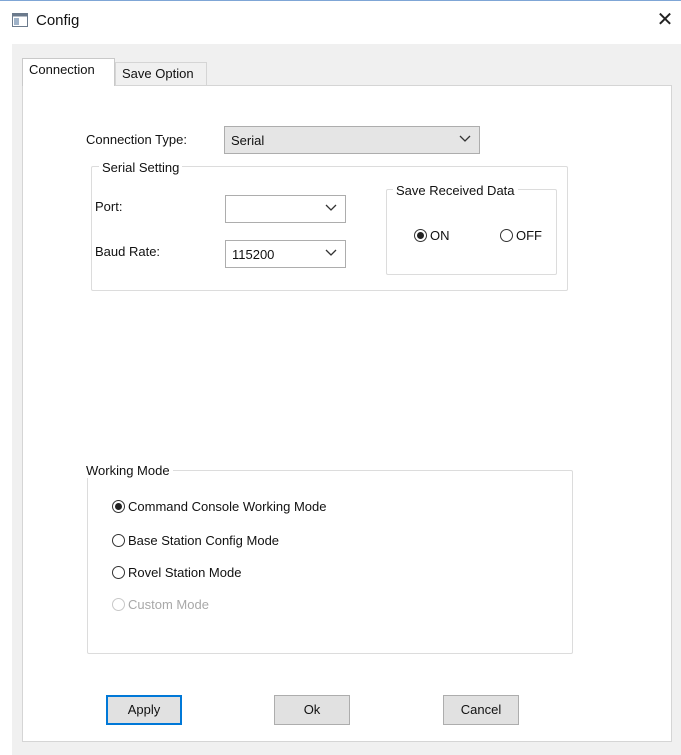 This screenshot has width=681, height=755. Describe the element at coordinates (340, 20) in the screenshot. I see `title-bar: Config ✕` at that location.